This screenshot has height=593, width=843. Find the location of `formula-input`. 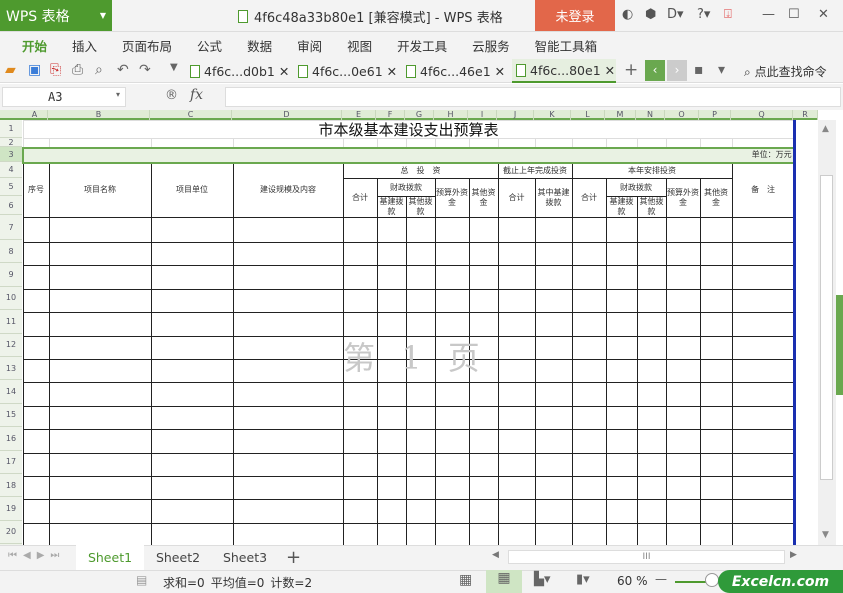

formula-input is located at coordinates (533, 97).